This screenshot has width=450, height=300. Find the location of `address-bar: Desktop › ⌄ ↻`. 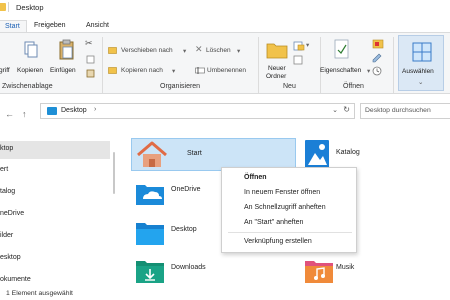

address-bar: Desktop › ⌄ ↻ is located at coordinates (197, 111).